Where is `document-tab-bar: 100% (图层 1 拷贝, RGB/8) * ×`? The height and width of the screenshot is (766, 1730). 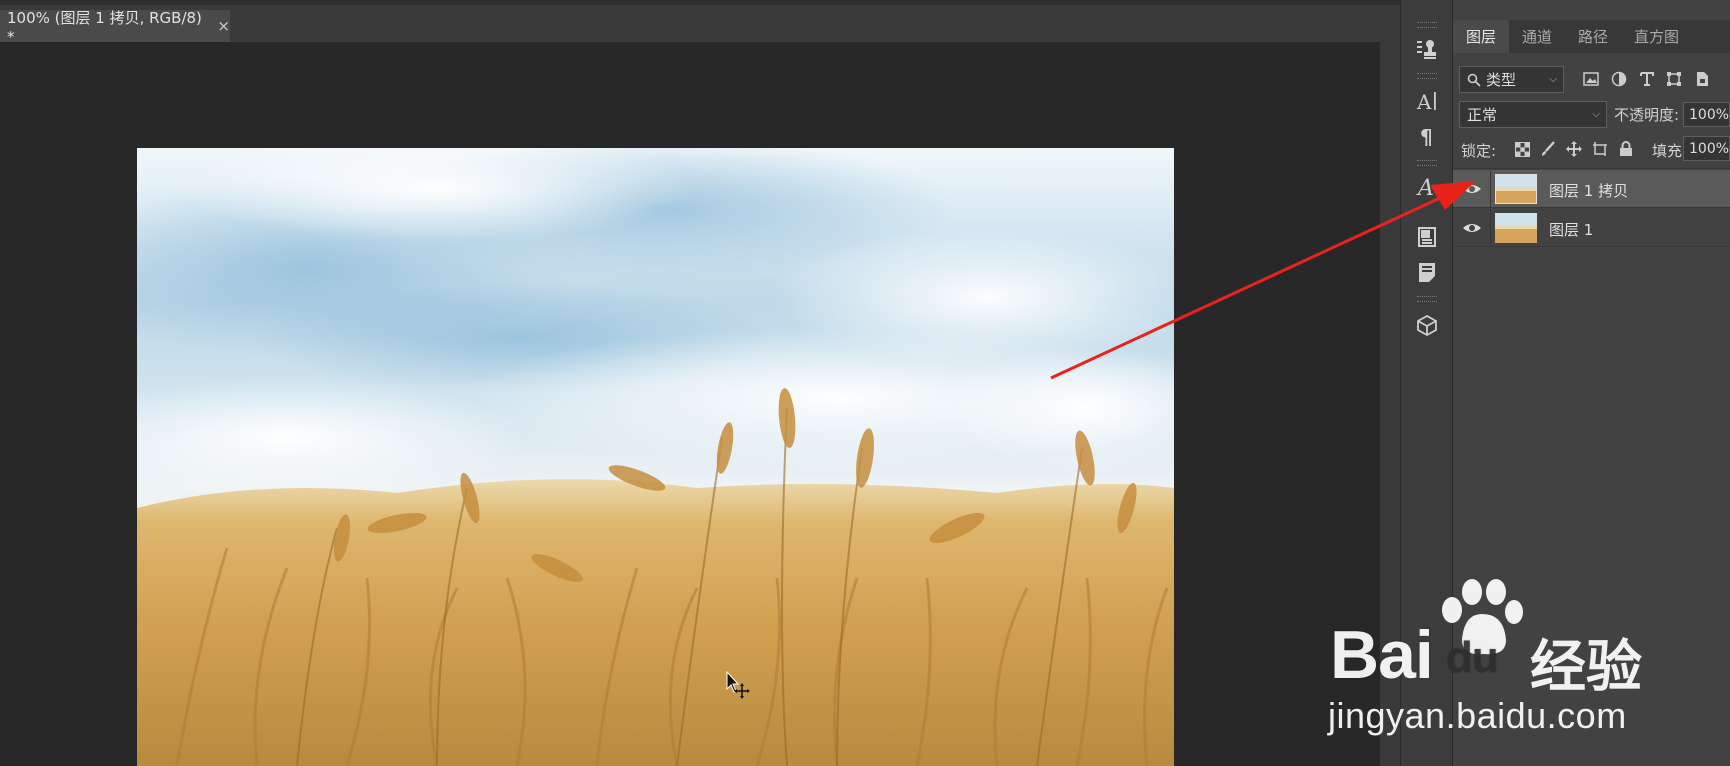
document-tab-bar: 100% (图层 1 拷贝, RGB/8) * × is located at coordinates (700, 23).